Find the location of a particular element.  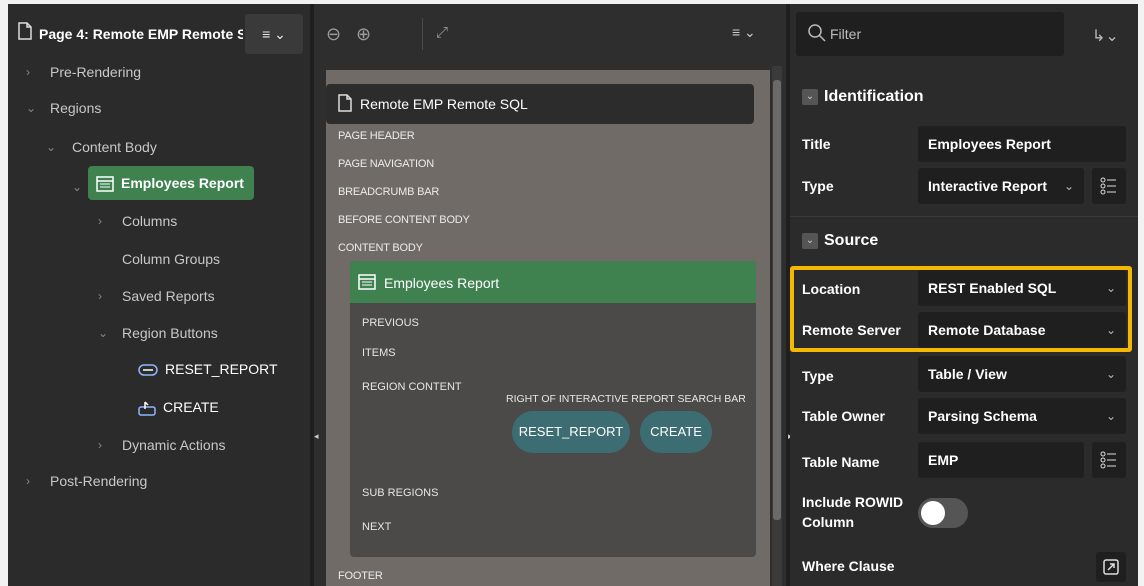

scroll-thumb is located at coordinates (777, 300).